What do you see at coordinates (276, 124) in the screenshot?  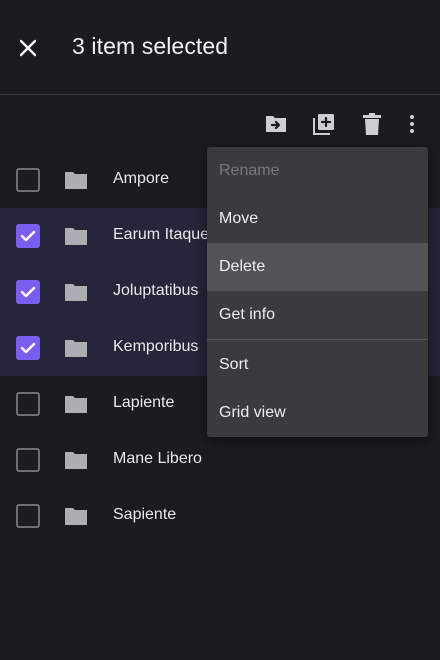 I see `move-to-folder-icon` at bounding box center [276, 124].